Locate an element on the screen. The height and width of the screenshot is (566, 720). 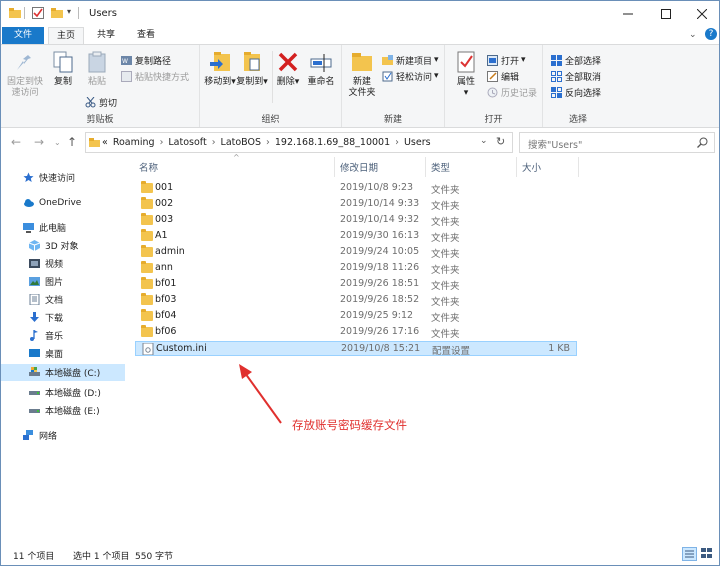
file-row: bf03 2019/9/26 18:52 文件夹 is located at coordinates (356, 300).